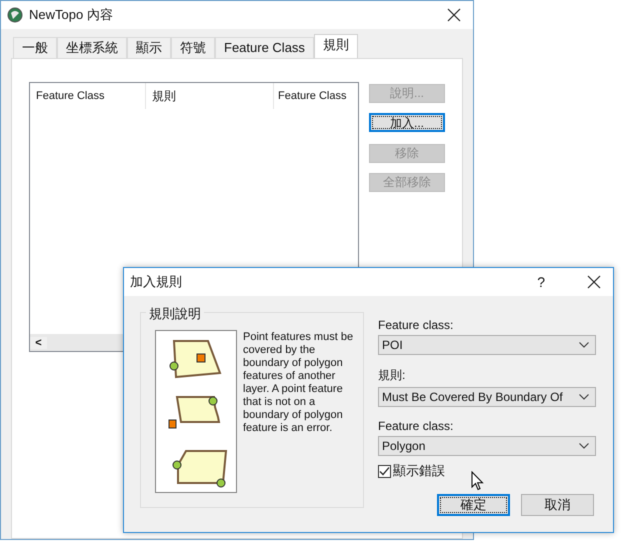  Describe the element at coordinates (193, 47) in the screenshot. I see `tab: 符號` at that location.